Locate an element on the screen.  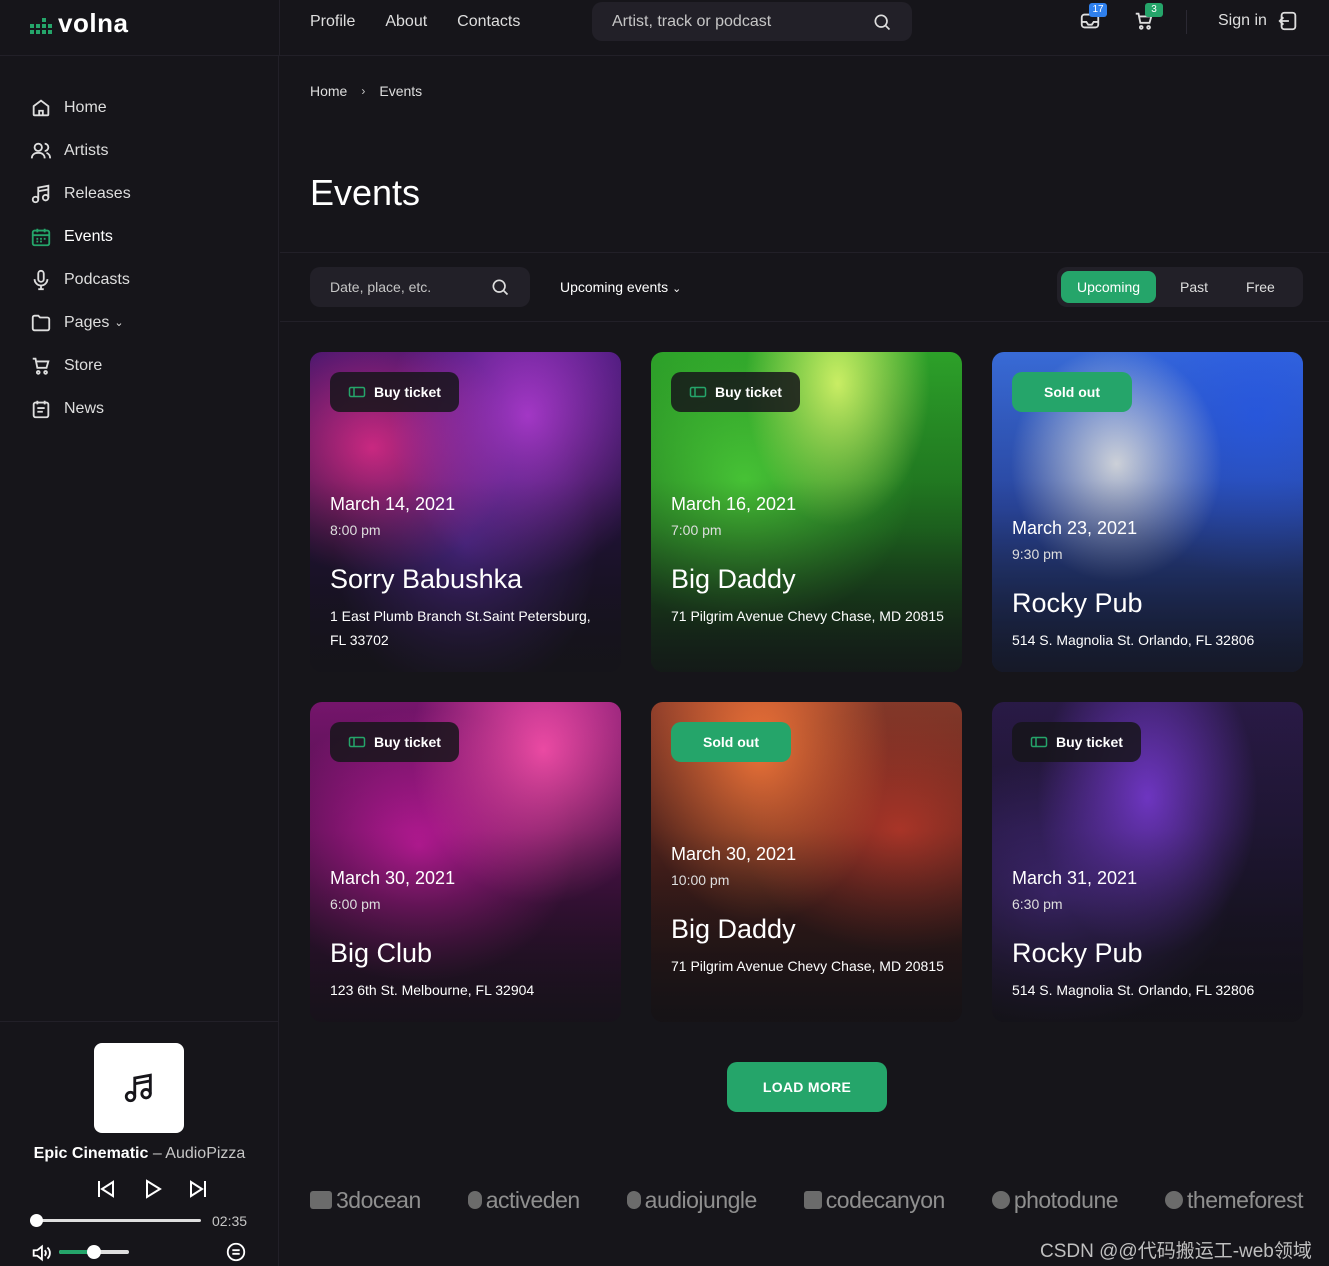
microphone-icon is located at coordinates (41, 279).